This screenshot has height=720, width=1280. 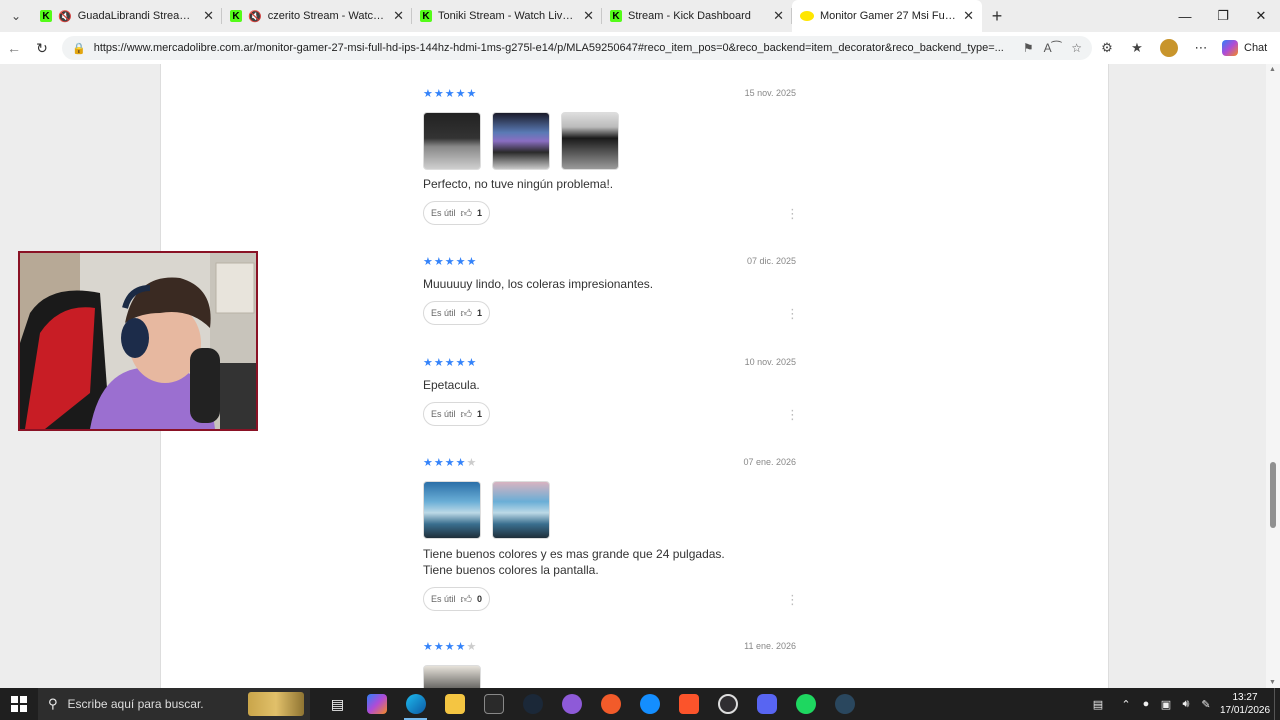 I want to click on discord-alt-icon, so click(x=571, y=704).